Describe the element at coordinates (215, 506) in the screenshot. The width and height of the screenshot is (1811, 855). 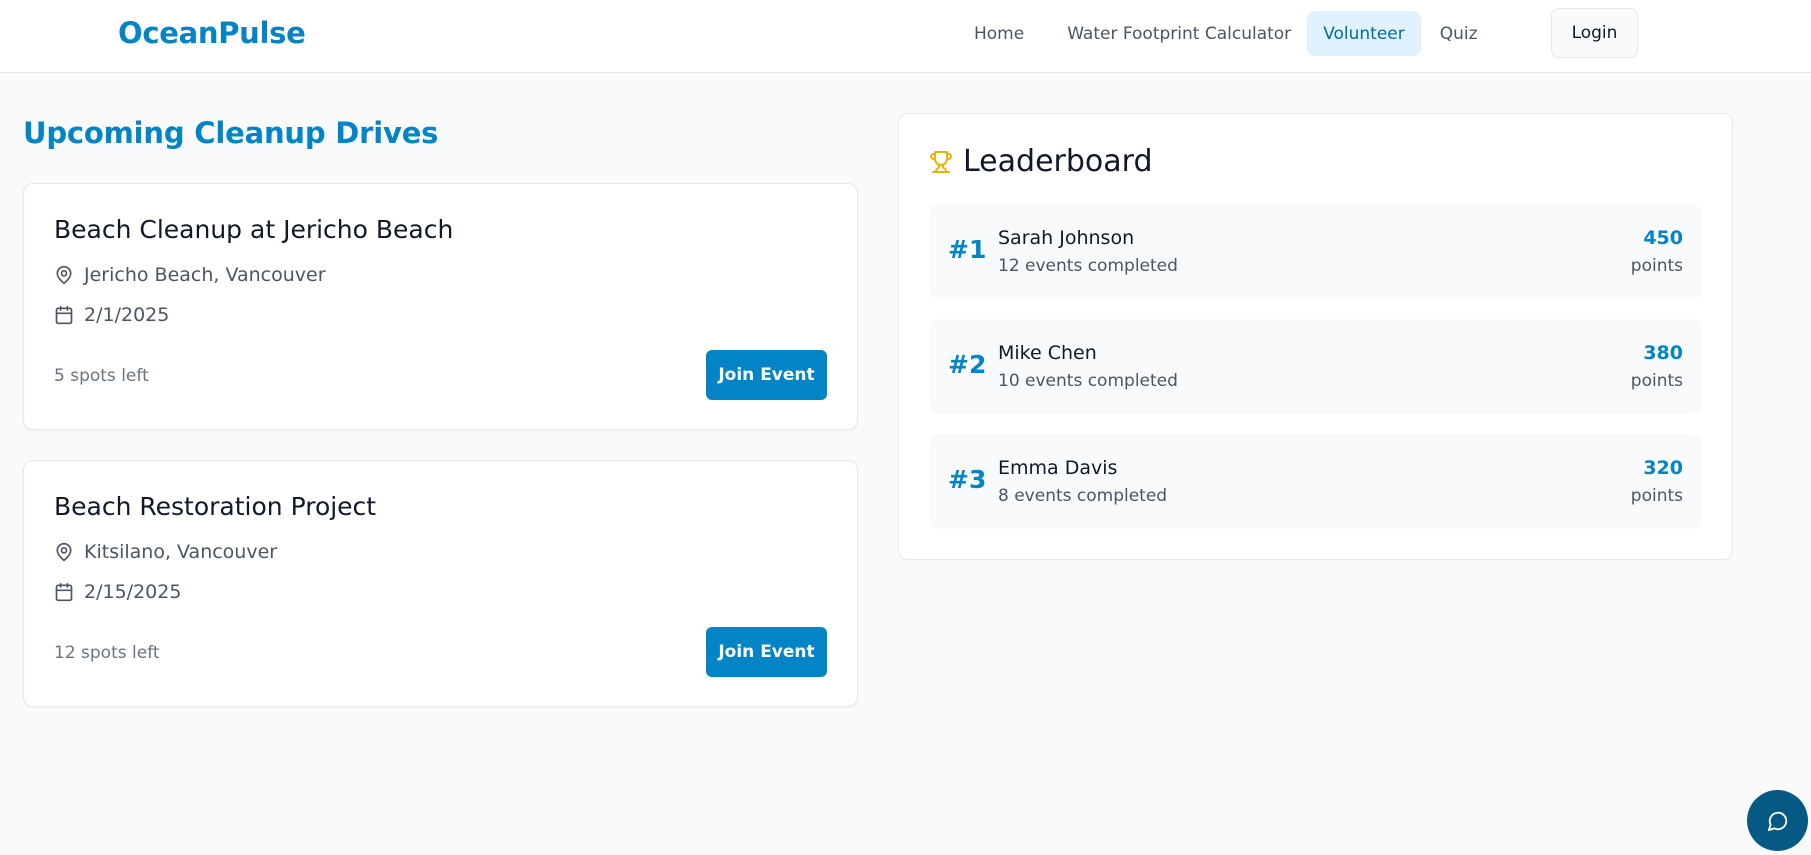
I see `event-title: Beach Restoration Project` at that location.